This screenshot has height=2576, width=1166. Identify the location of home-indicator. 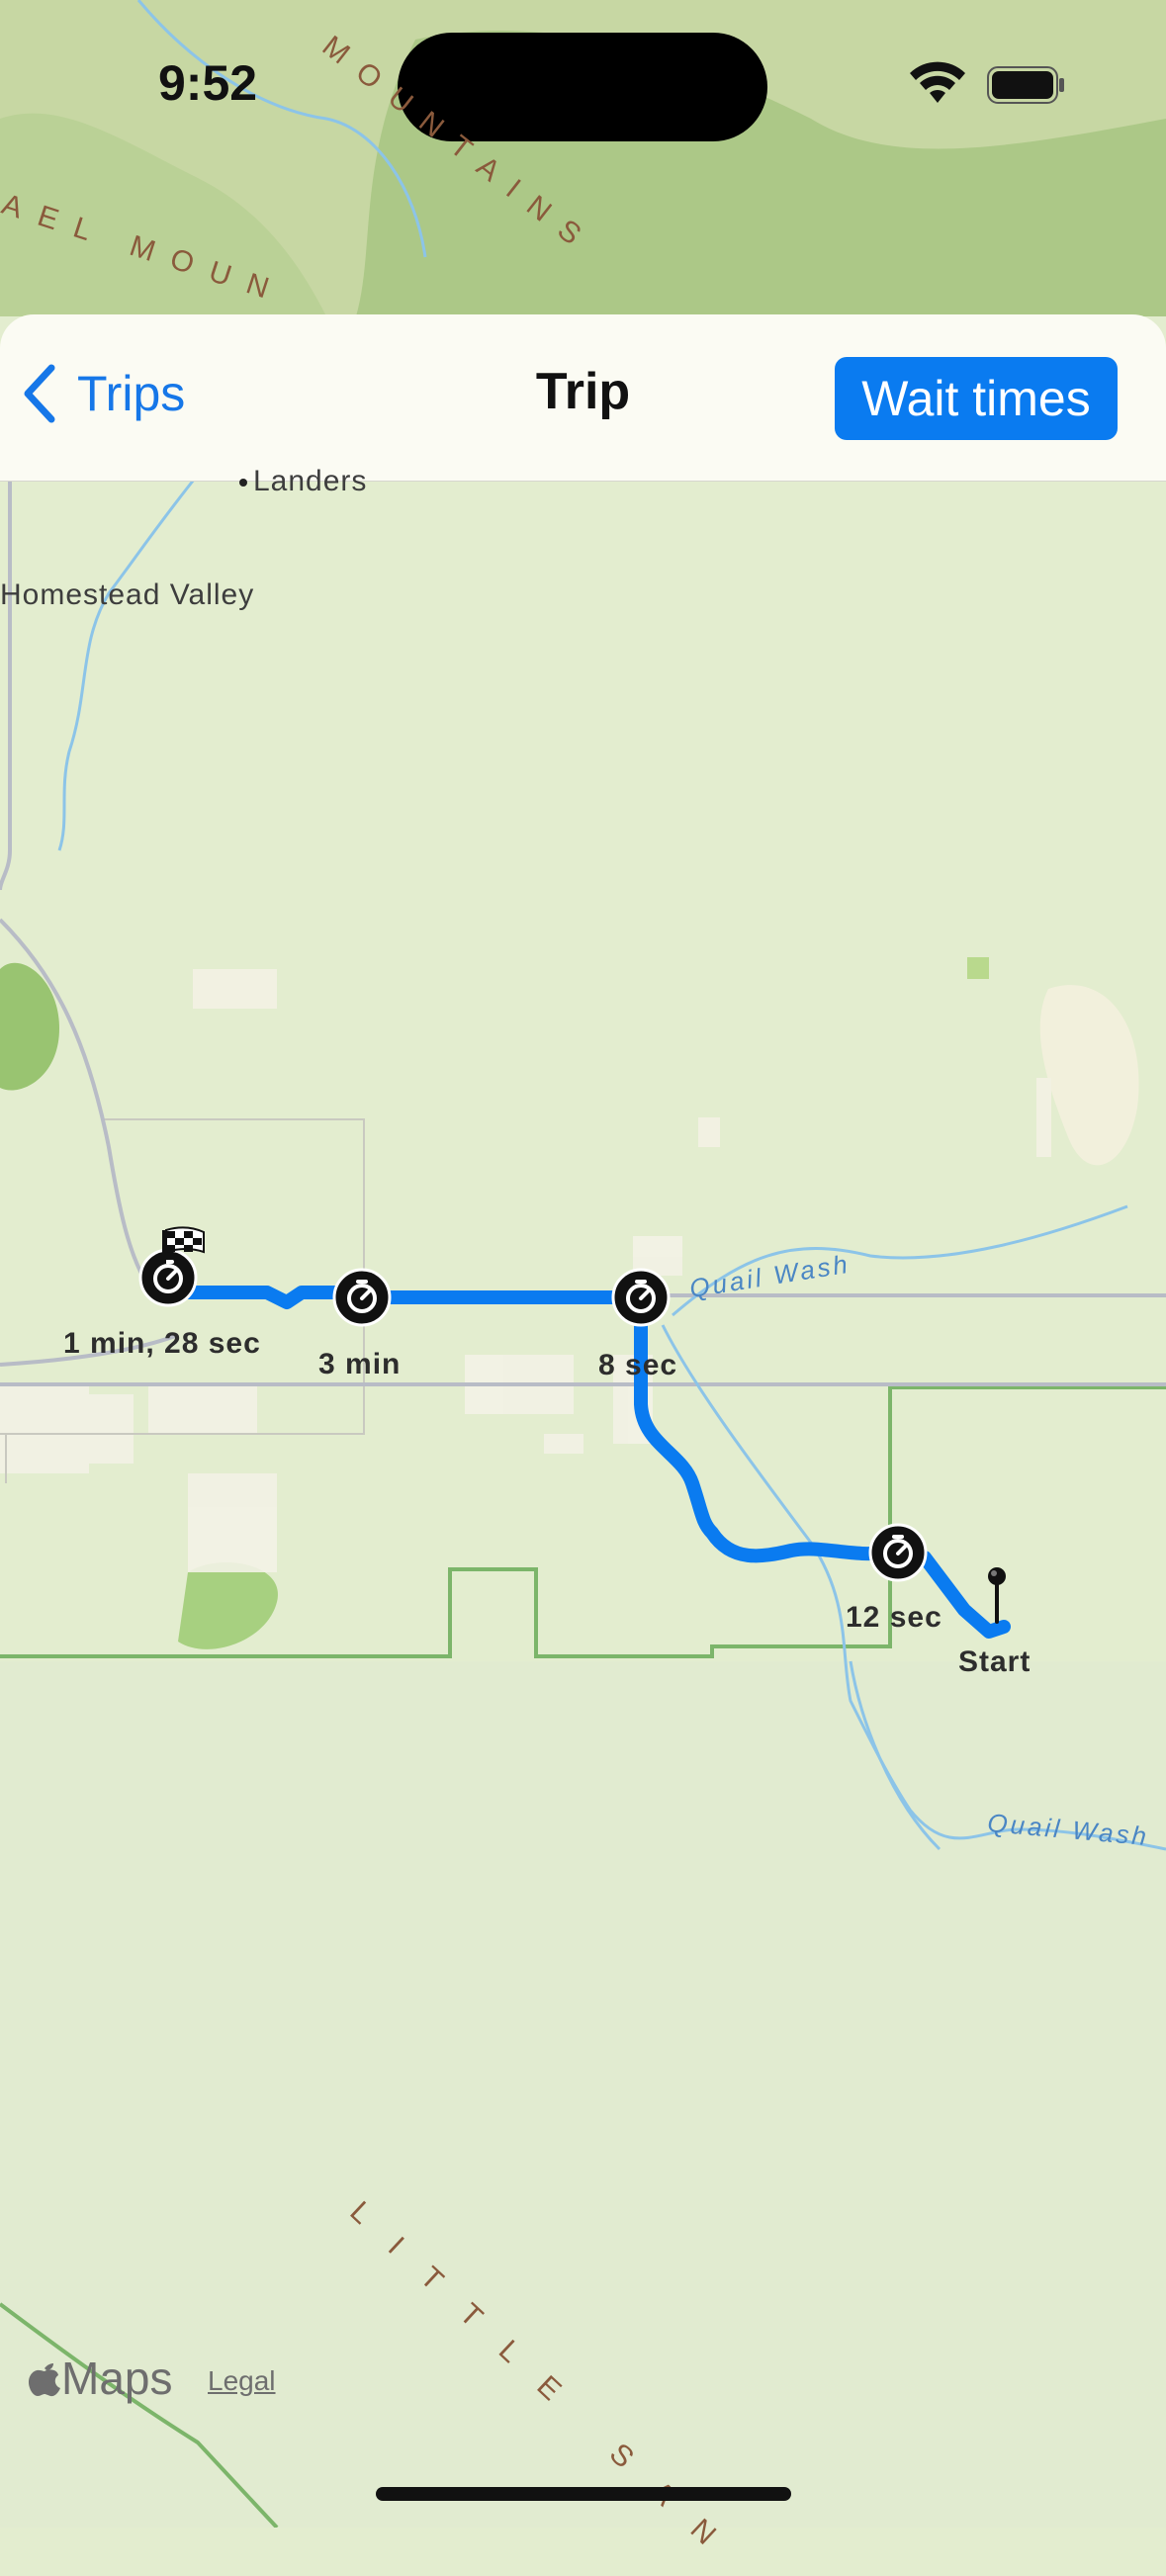
(583, 2494).